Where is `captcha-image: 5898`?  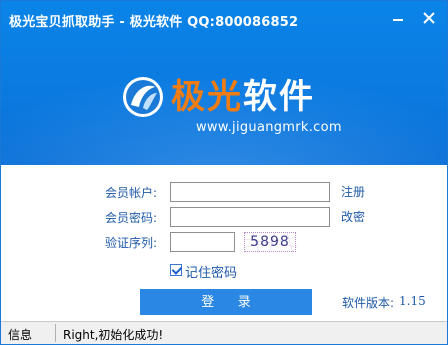 captcha-image: 5898 is located at coordinates (270, 242).